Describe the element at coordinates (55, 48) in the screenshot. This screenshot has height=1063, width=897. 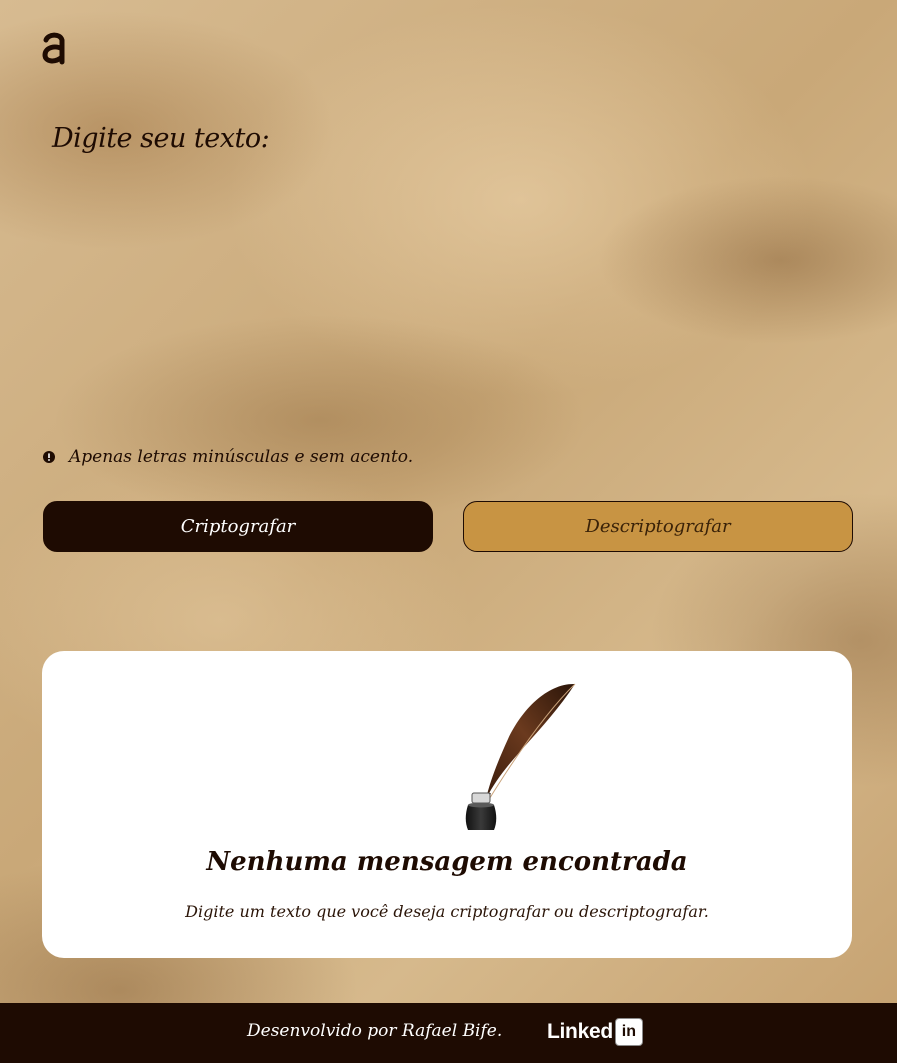
I see `alura-logo-icon` at that location.